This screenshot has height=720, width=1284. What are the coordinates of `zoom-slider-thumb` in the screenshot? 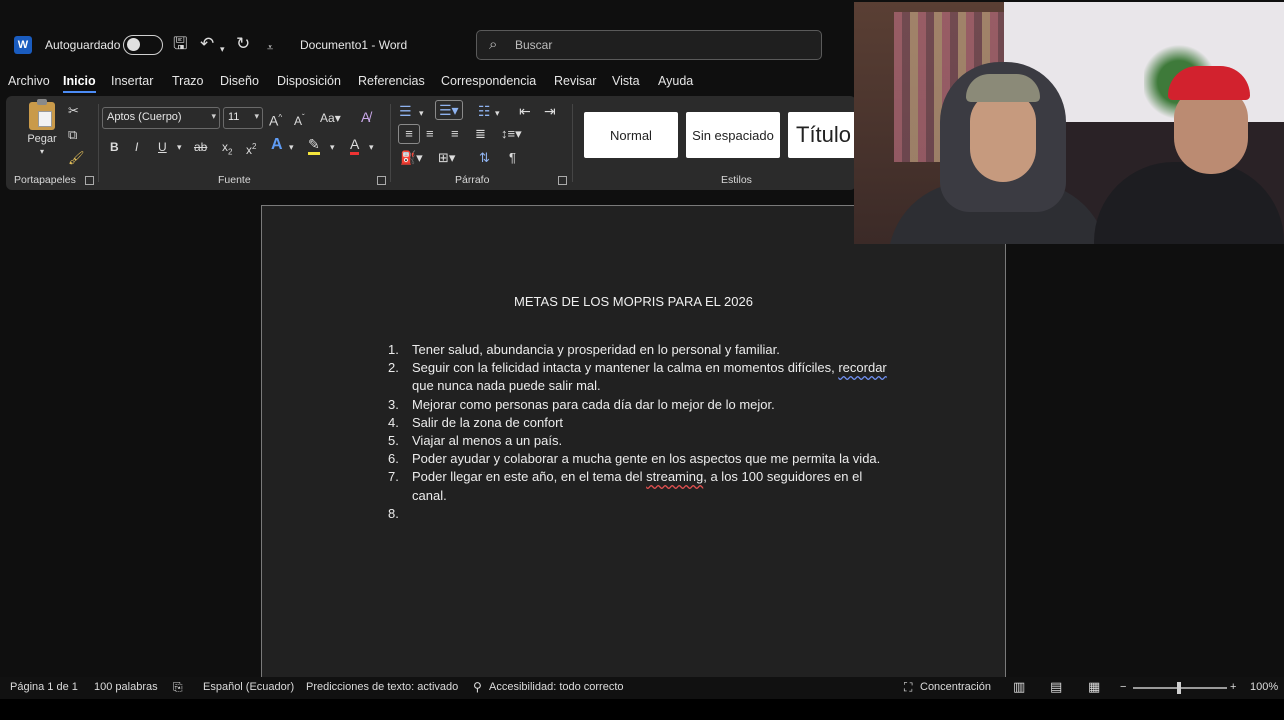 It's located at (1179, 688).